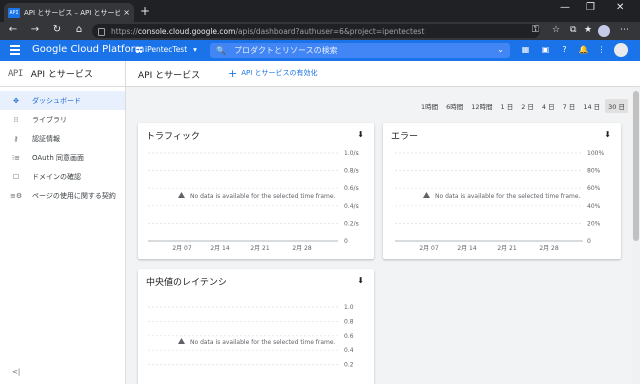  Describe the element at coordinates (573, 30) in the screenshot. I see `collections-icon: ⧉` at that location.